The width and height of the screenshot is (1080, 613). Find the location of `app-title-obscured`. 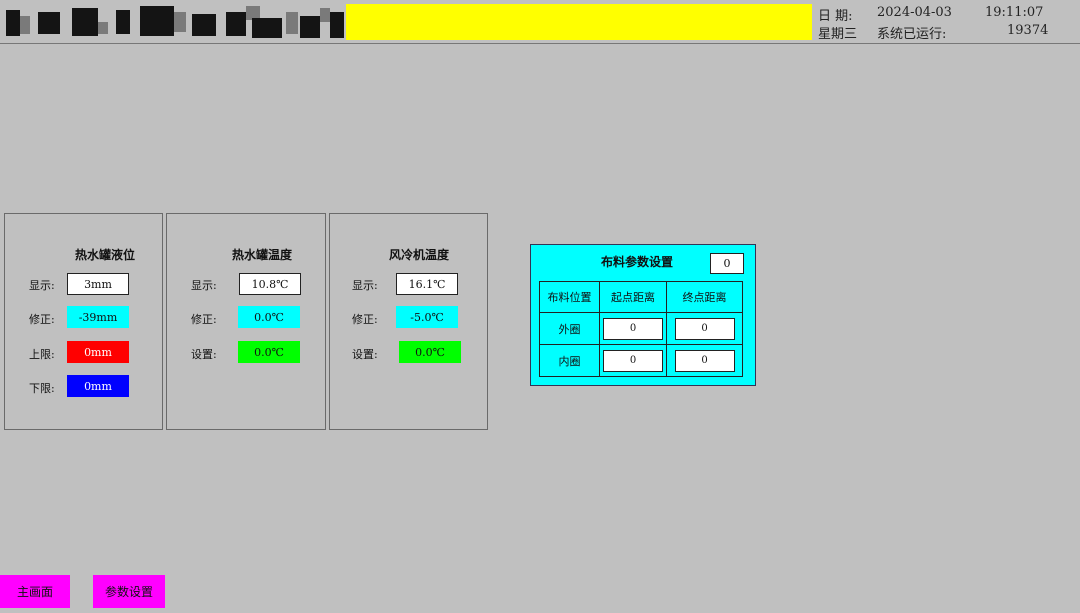

app-title-obscured is located at coordinates (173, 22).